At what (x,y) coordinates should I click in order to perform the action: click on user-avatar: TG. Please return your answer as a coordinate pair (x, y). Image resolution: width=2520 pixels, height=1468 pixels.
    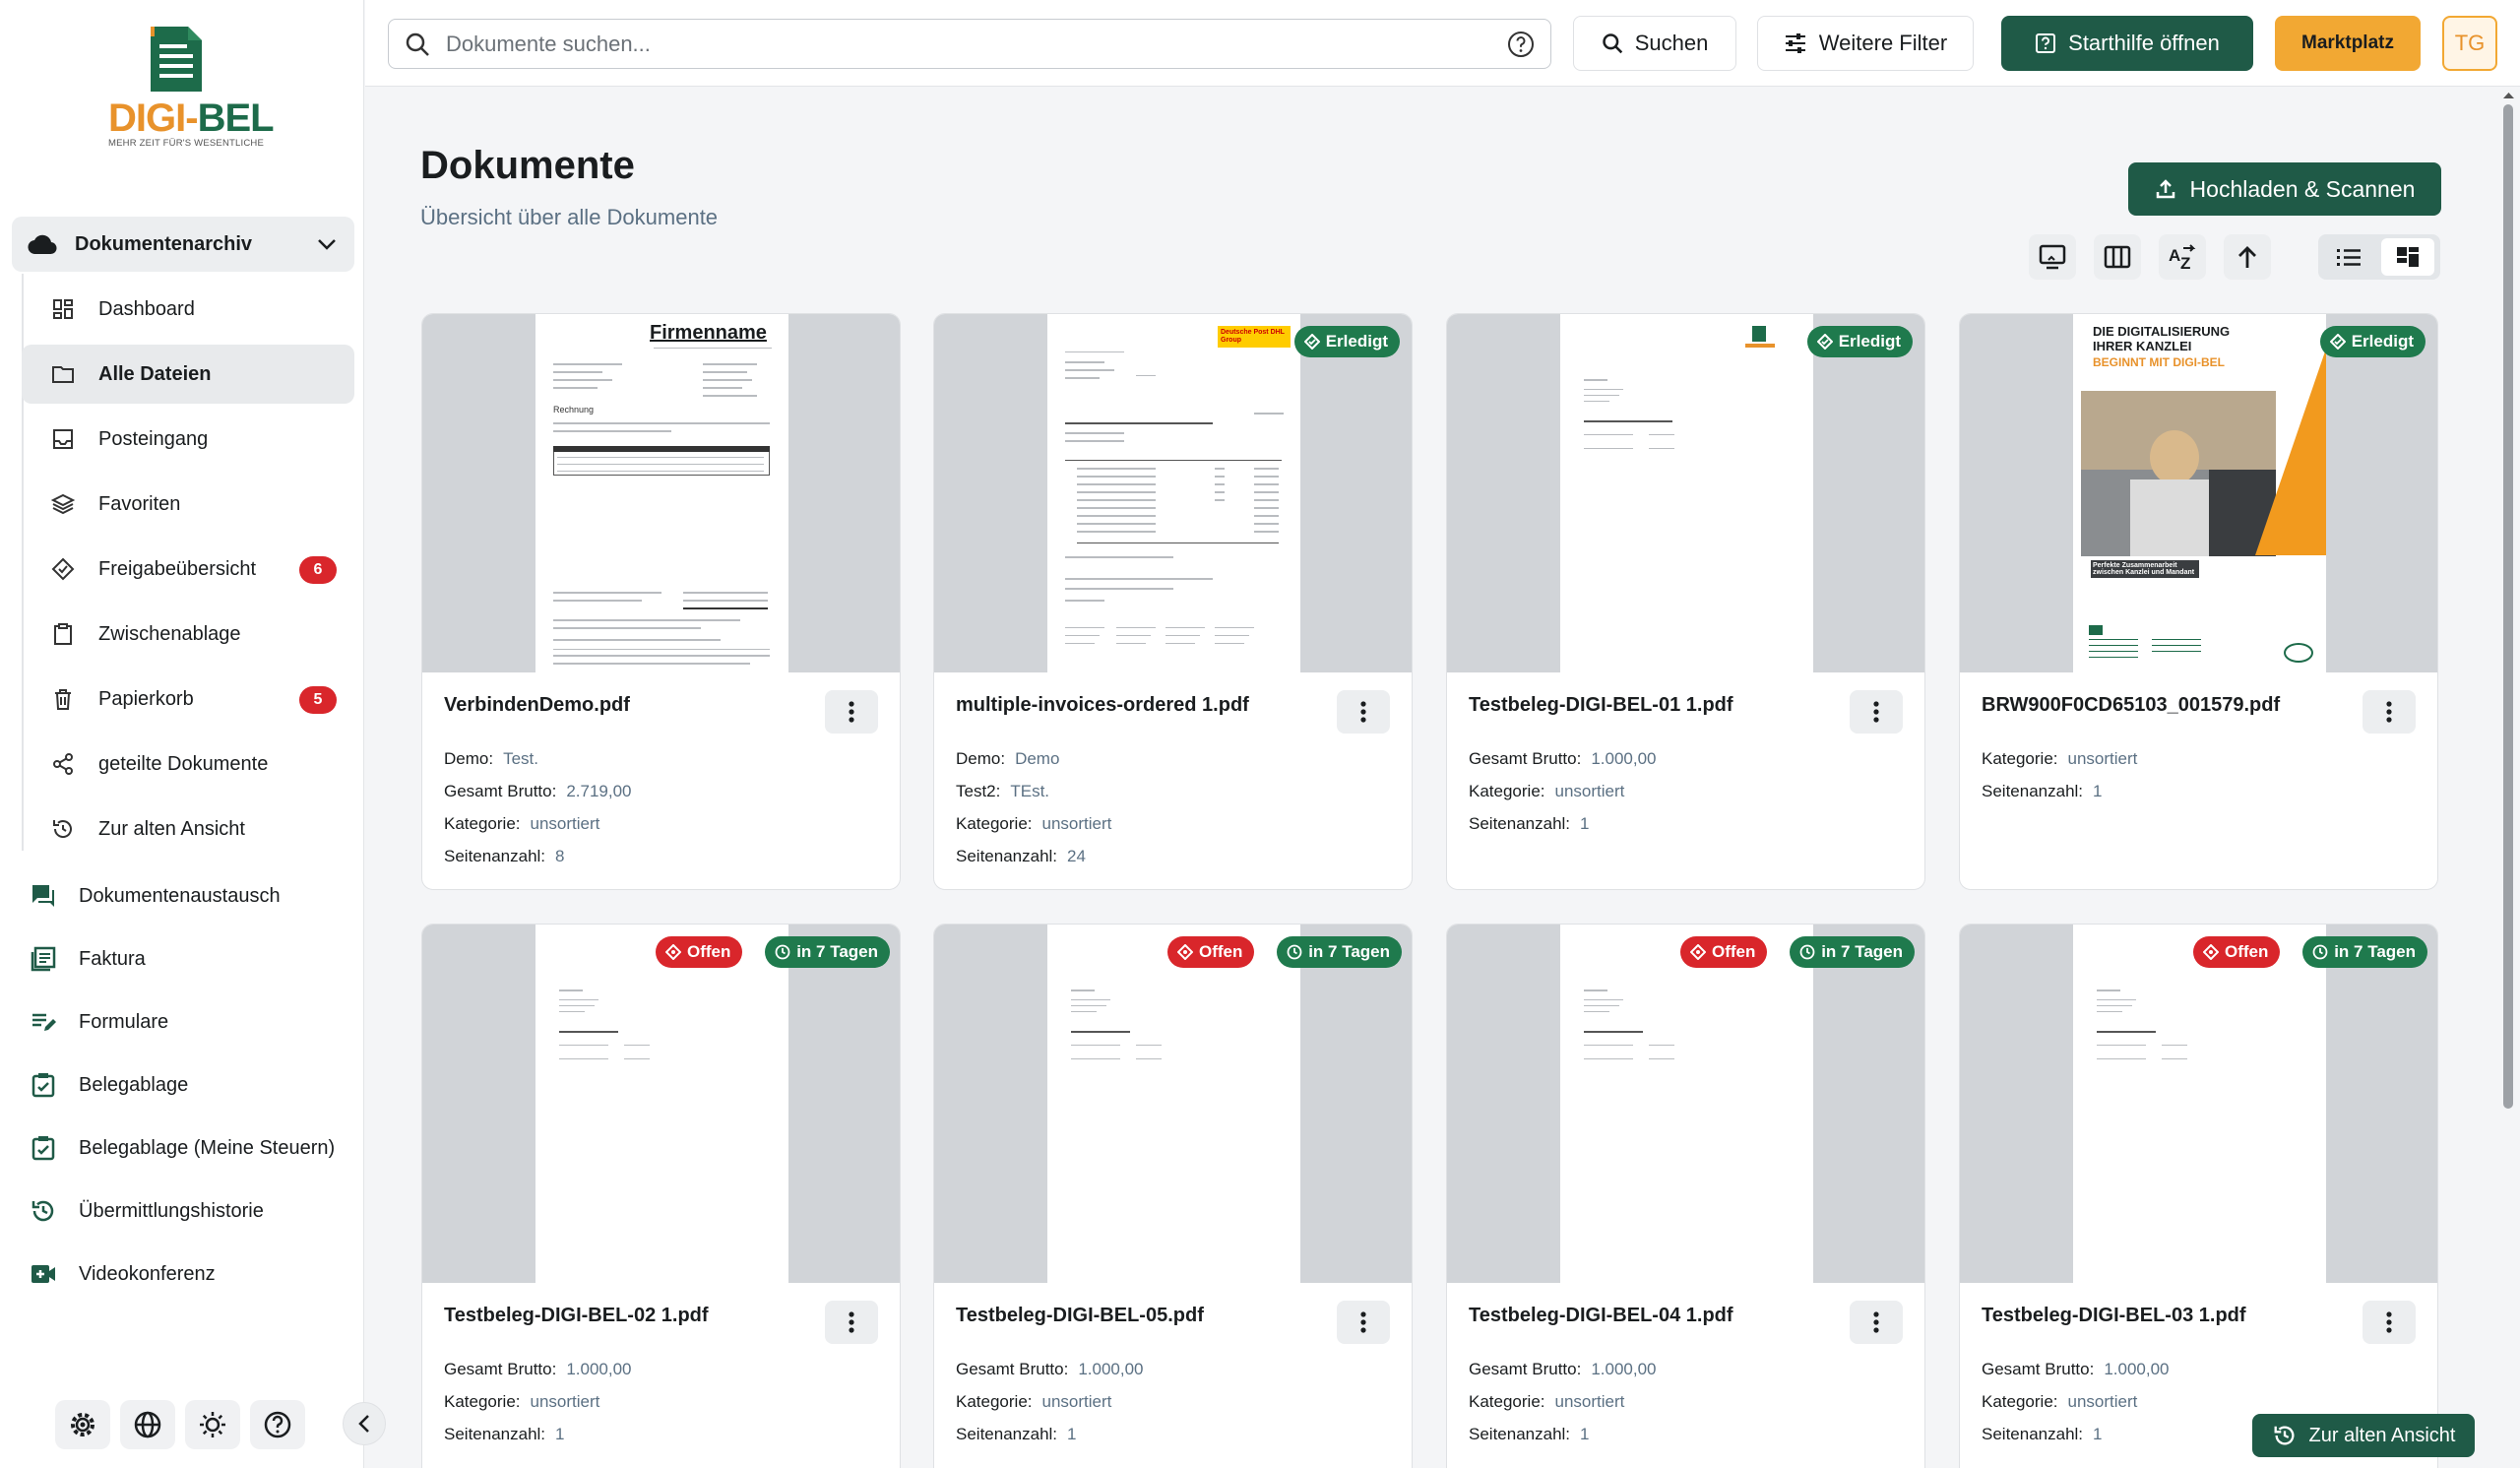
    Looking at the image, I should click on (2469, 44).